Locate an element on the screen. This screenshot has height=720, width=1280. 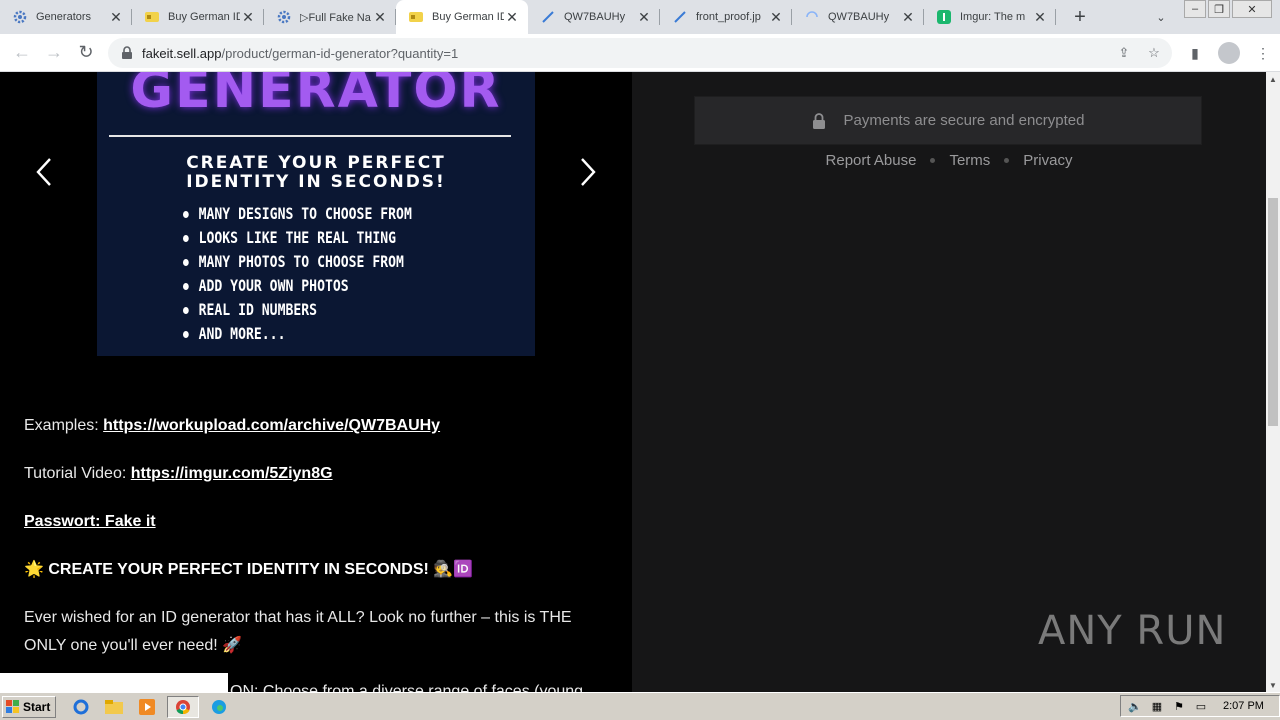
menu-kebab-icon: ⋮ is located at coordinates (1263, 53).